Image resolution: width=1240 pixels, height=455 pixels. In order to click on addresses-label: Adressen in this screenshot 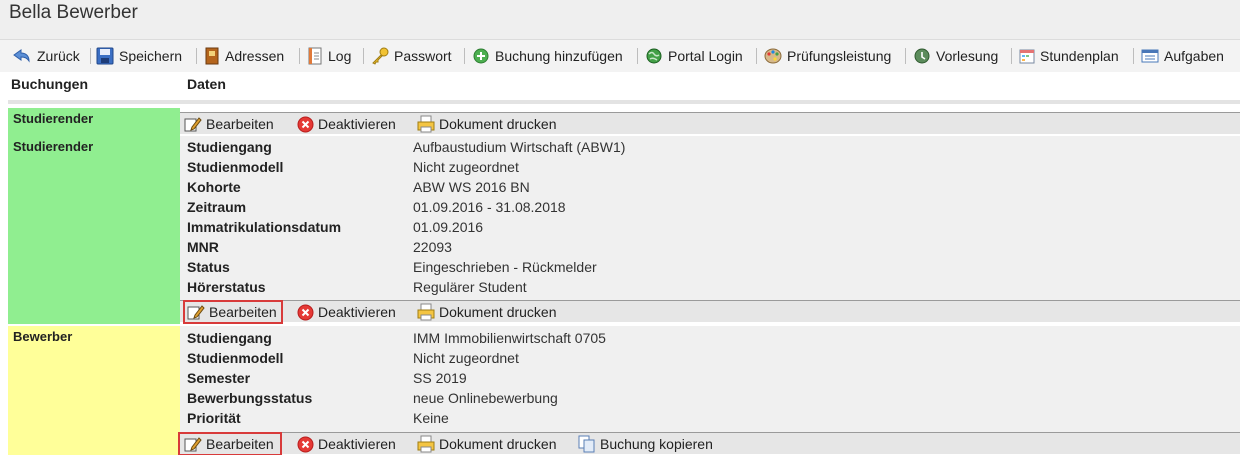, I will do `click(255, 56)`.